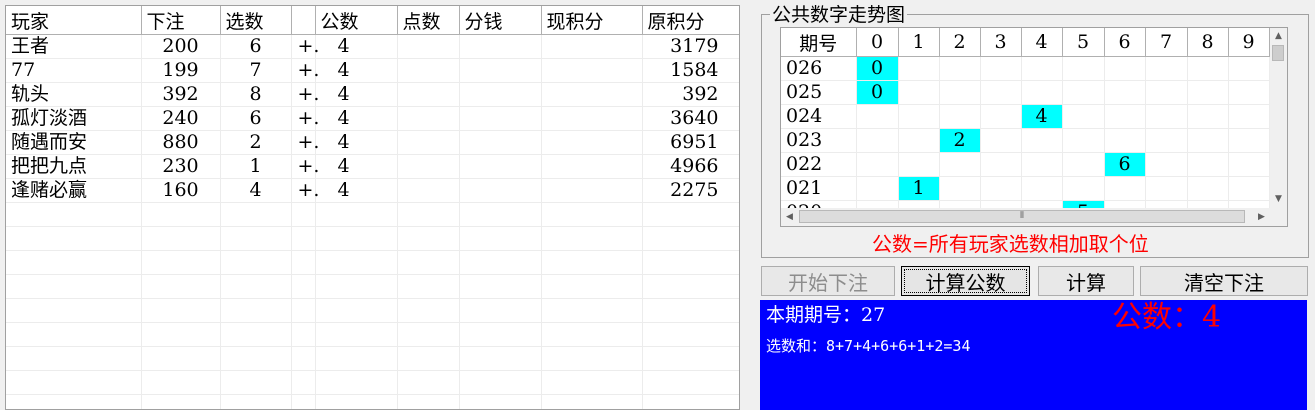  What do you see at coordinates (819, 42) in the screenshot?
I see `period-column-header: 期号` at bounding box center [819, 42].